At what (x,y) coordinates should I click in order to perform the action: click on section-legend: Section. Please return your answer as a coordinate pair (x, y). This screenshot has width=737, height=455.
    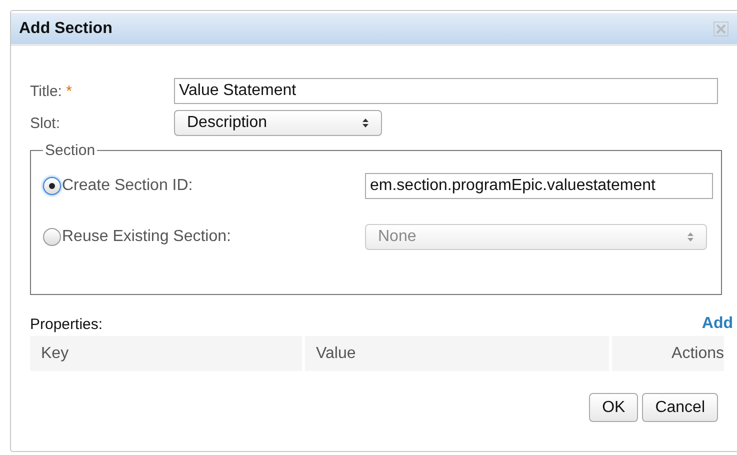
    Looking at the image, I should click on (70, 150).